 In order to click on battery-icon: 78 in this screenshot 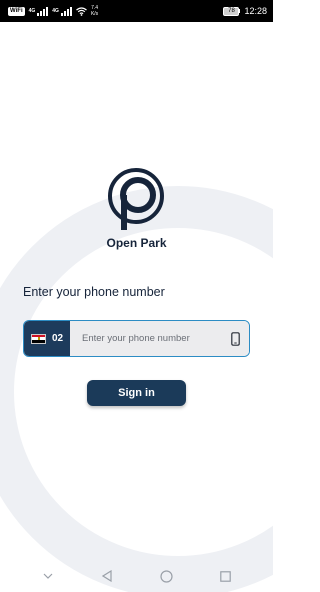, I will do `click(232, 11)`.